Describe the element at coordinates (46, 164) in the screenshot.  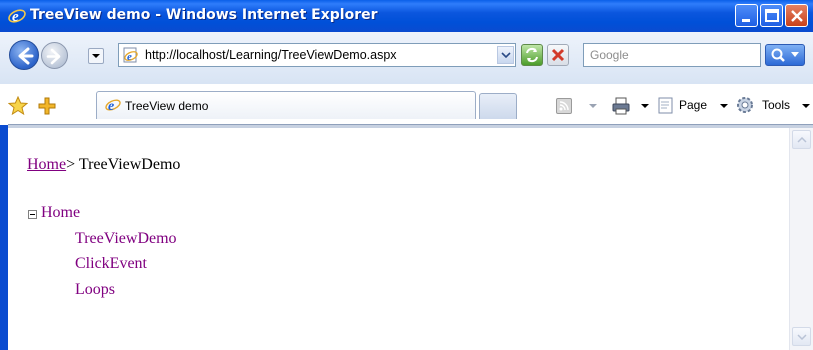
I see `breadcrumb-home-link: Home` at that location.